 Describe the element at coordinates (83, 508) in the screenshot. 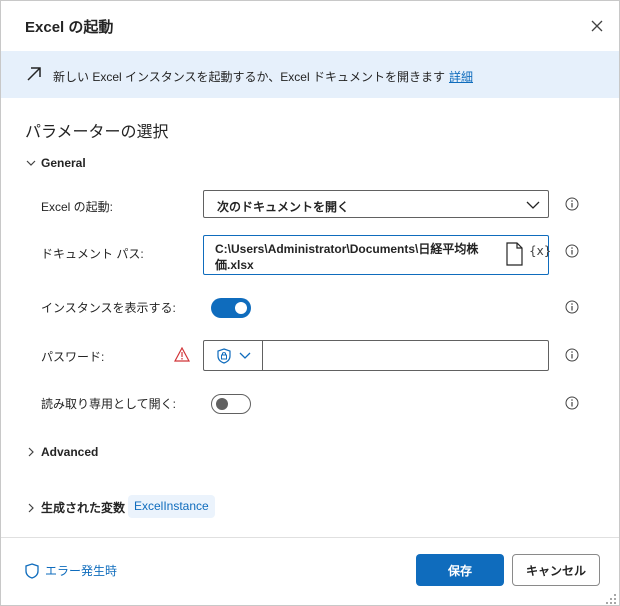

I see `variables-group-label: 生成された変数` at that location.